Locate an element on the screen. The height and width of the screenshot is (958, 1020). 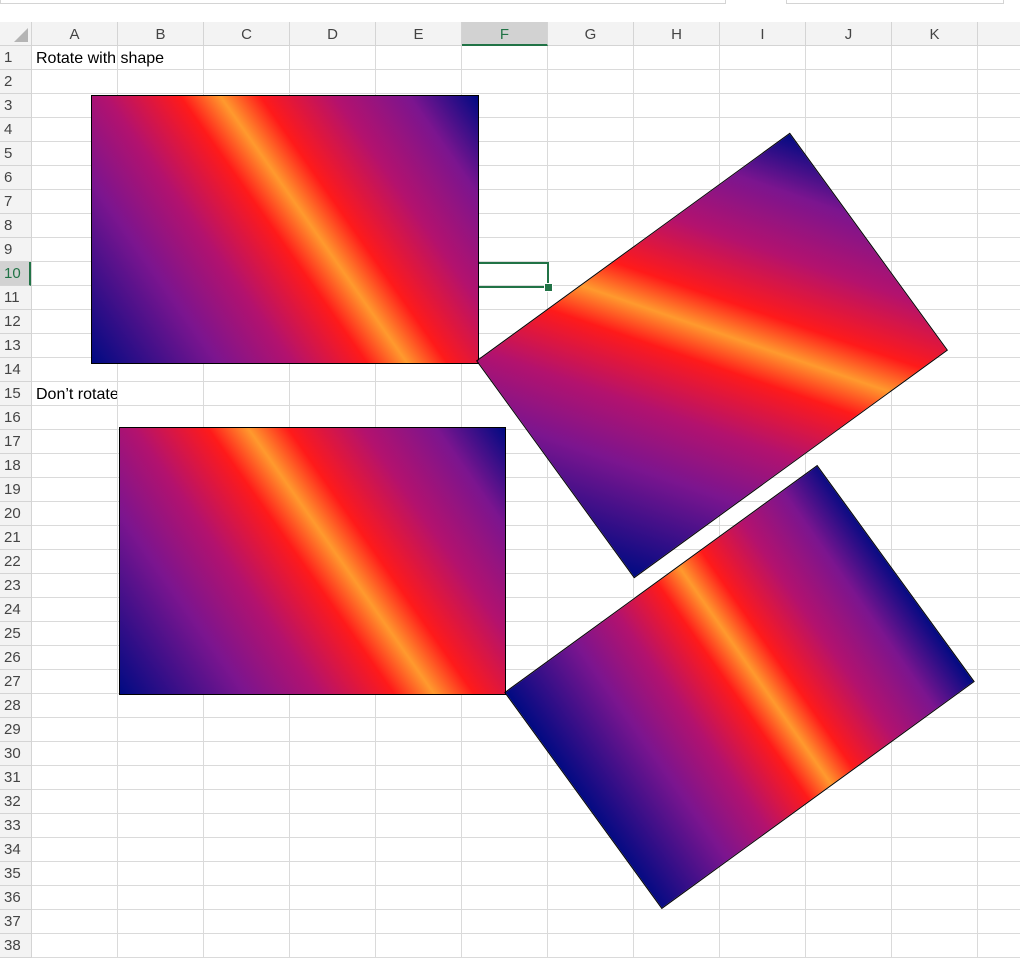
row-header-14: 14 is located at coordinates (15, 370).